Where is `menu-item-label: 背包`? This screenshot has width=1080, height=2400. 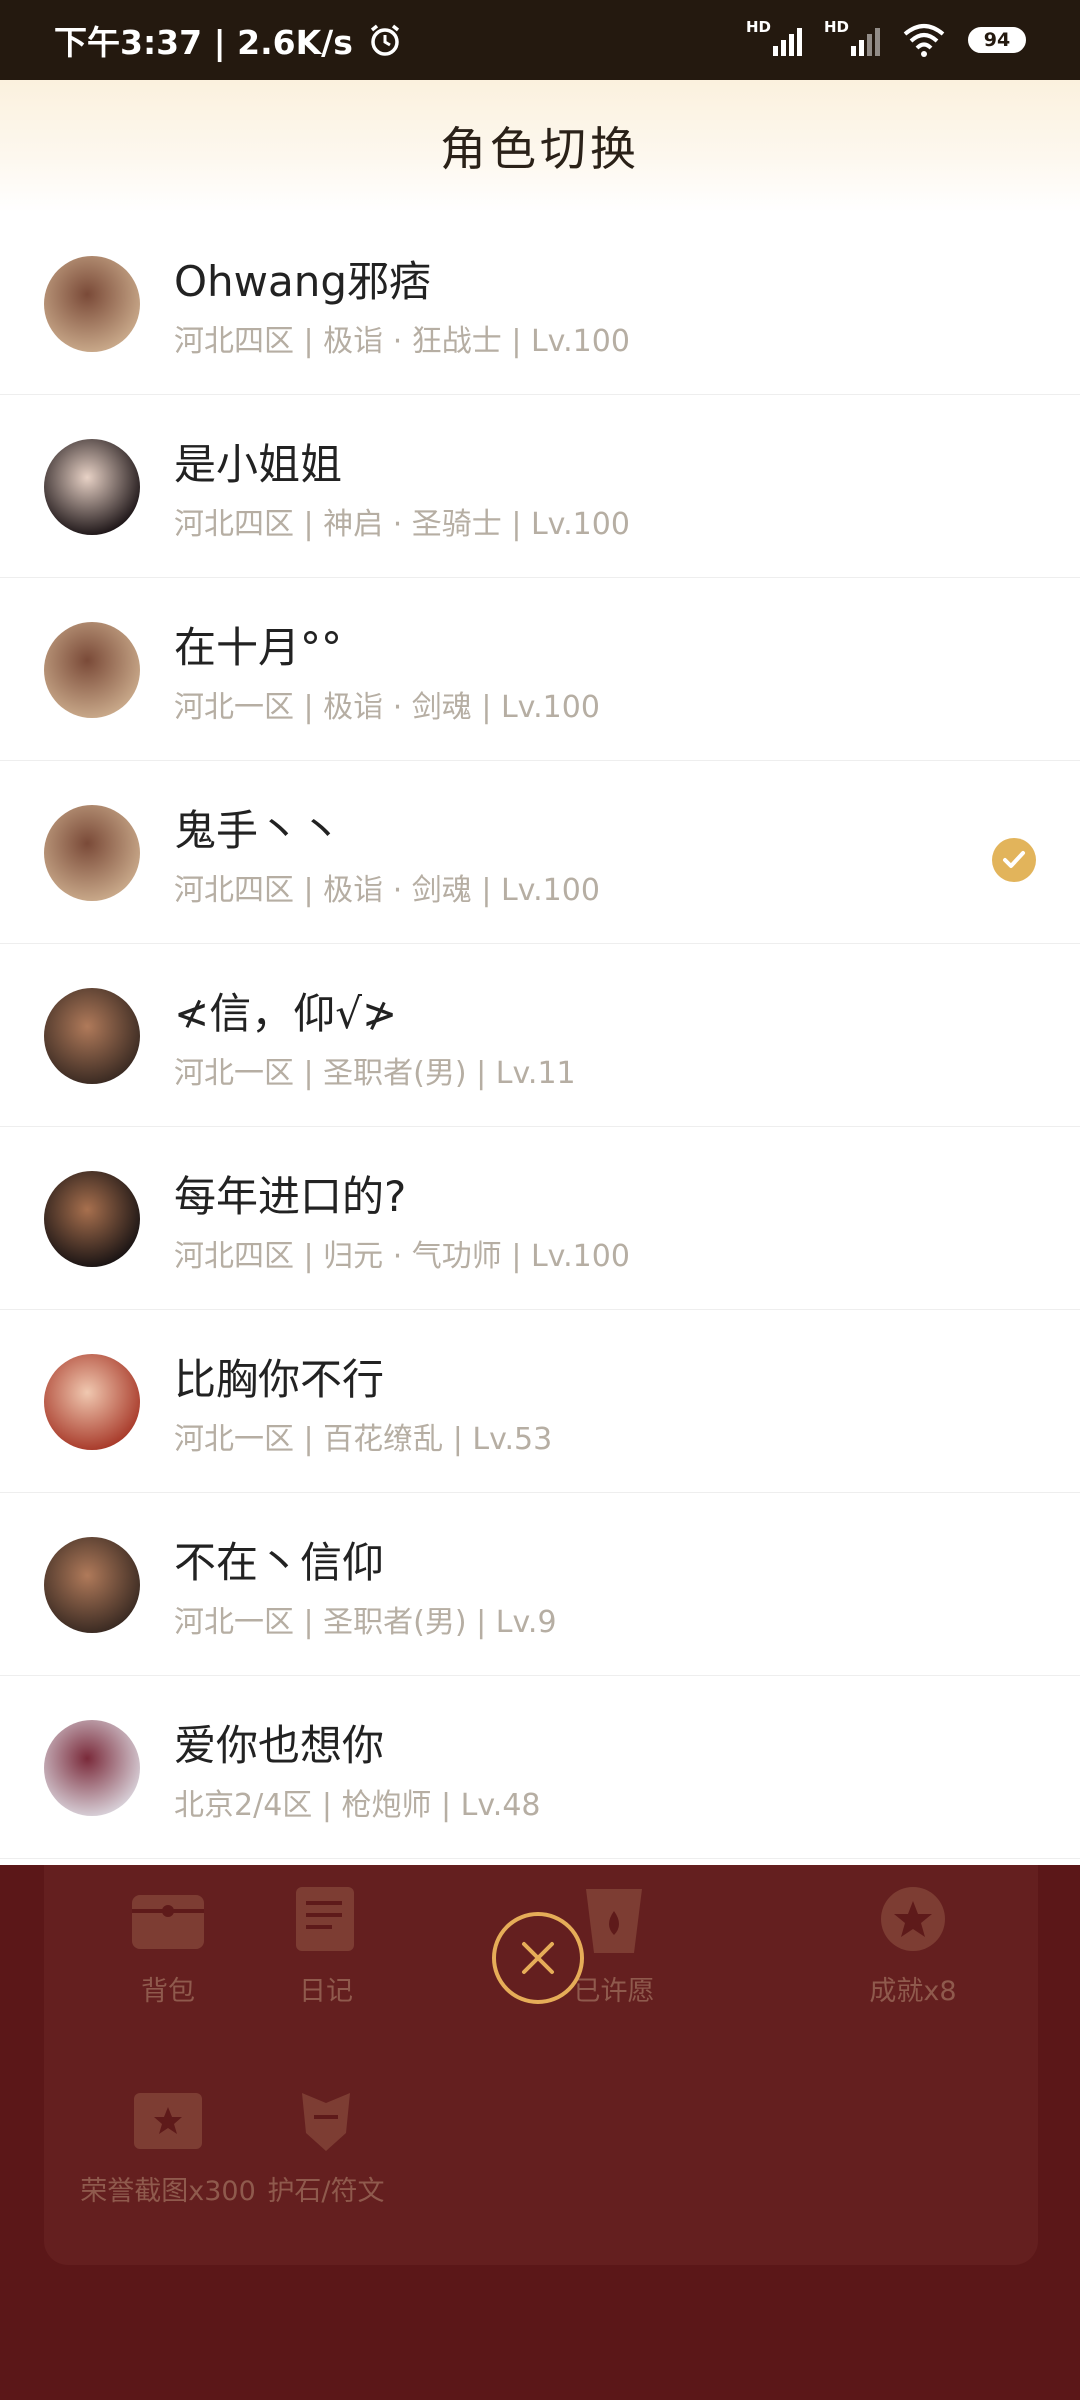 menu-item-label: 背包 is located at coordinates (168, 1991).